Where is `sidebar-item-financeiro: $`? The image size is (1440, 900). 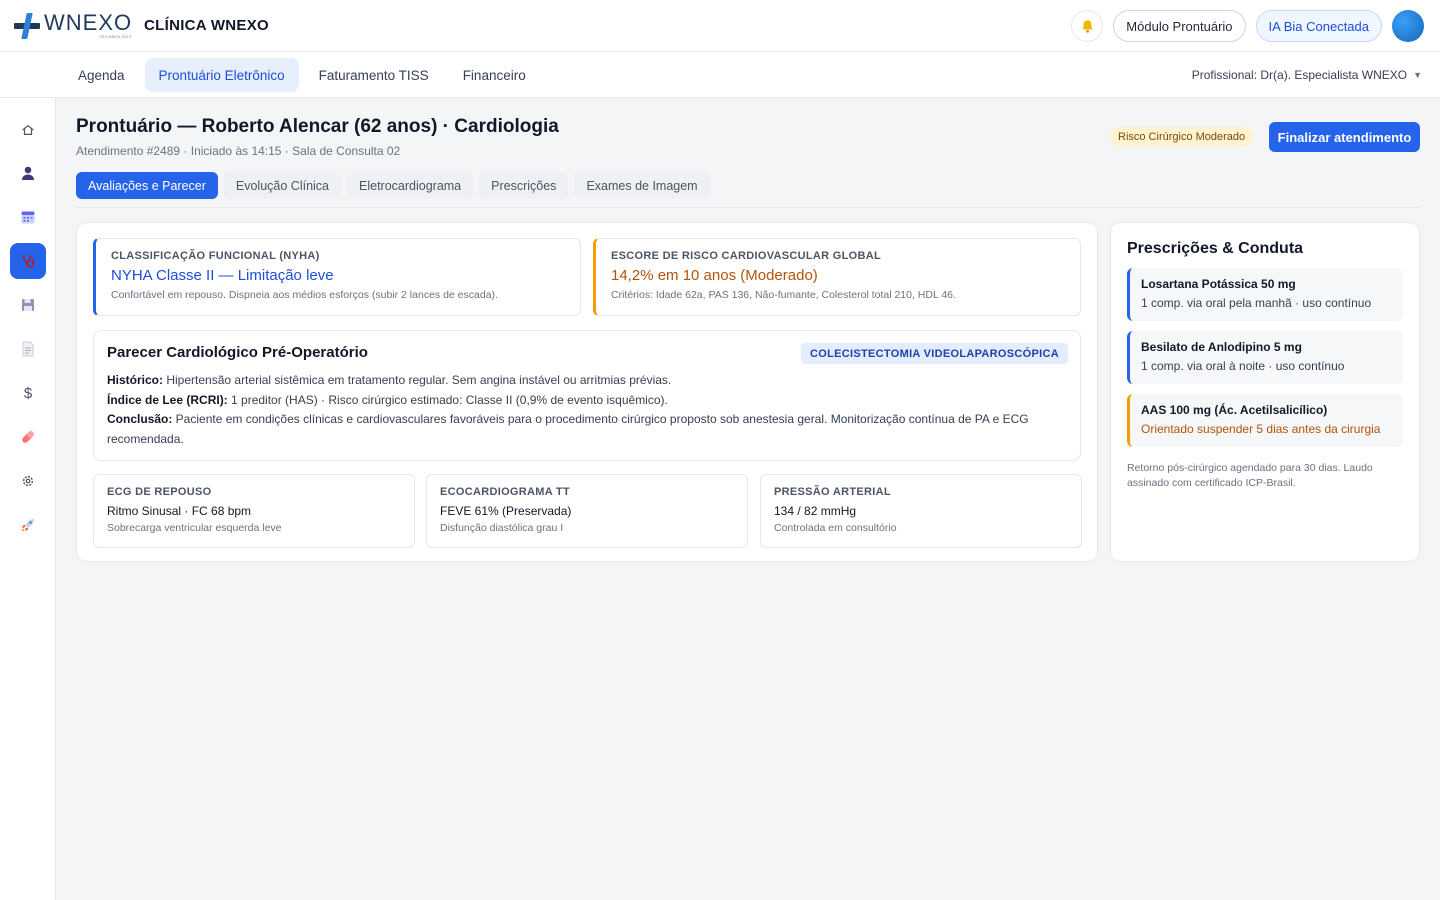
sidebar-item-financeiro: $ is located at coordinates (28, 393).